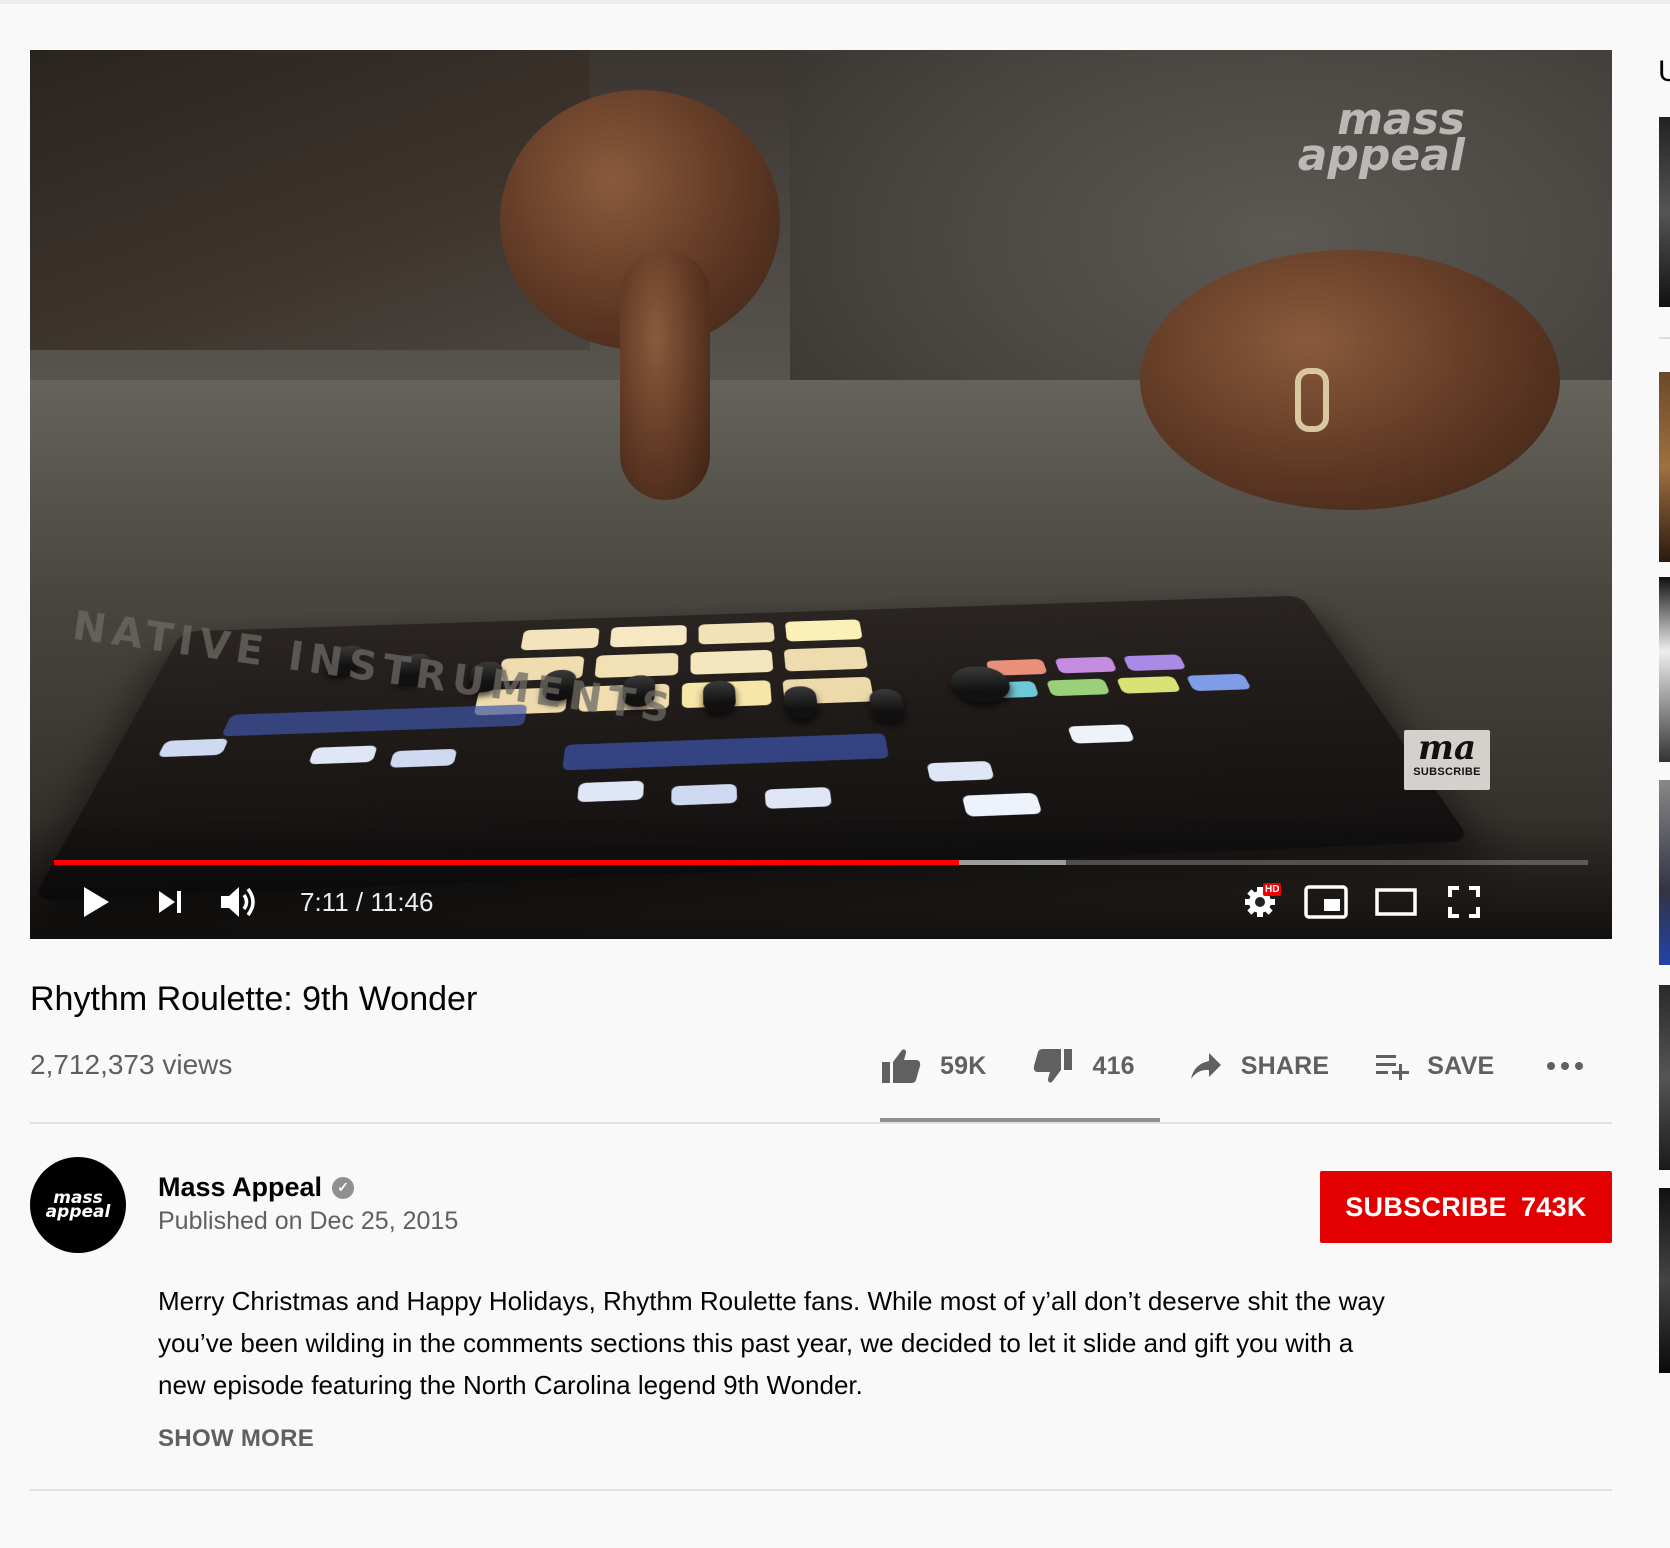 This screenshot has width=1670, height=1548. Describe the element at coordinates (1113, 1066) in the screenshot. I see `dislike-count: 416` at that location.